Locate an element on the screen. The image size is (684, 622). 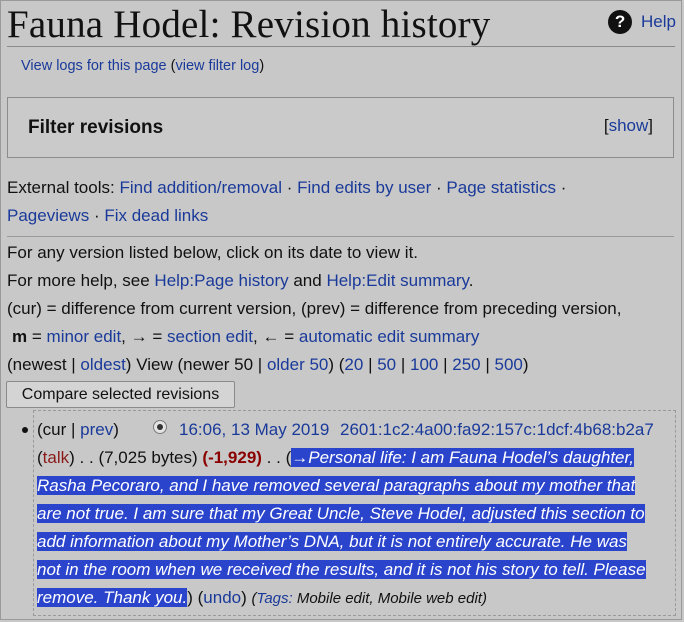
limit-20-link: 20 is located at coordinates (353, 364).